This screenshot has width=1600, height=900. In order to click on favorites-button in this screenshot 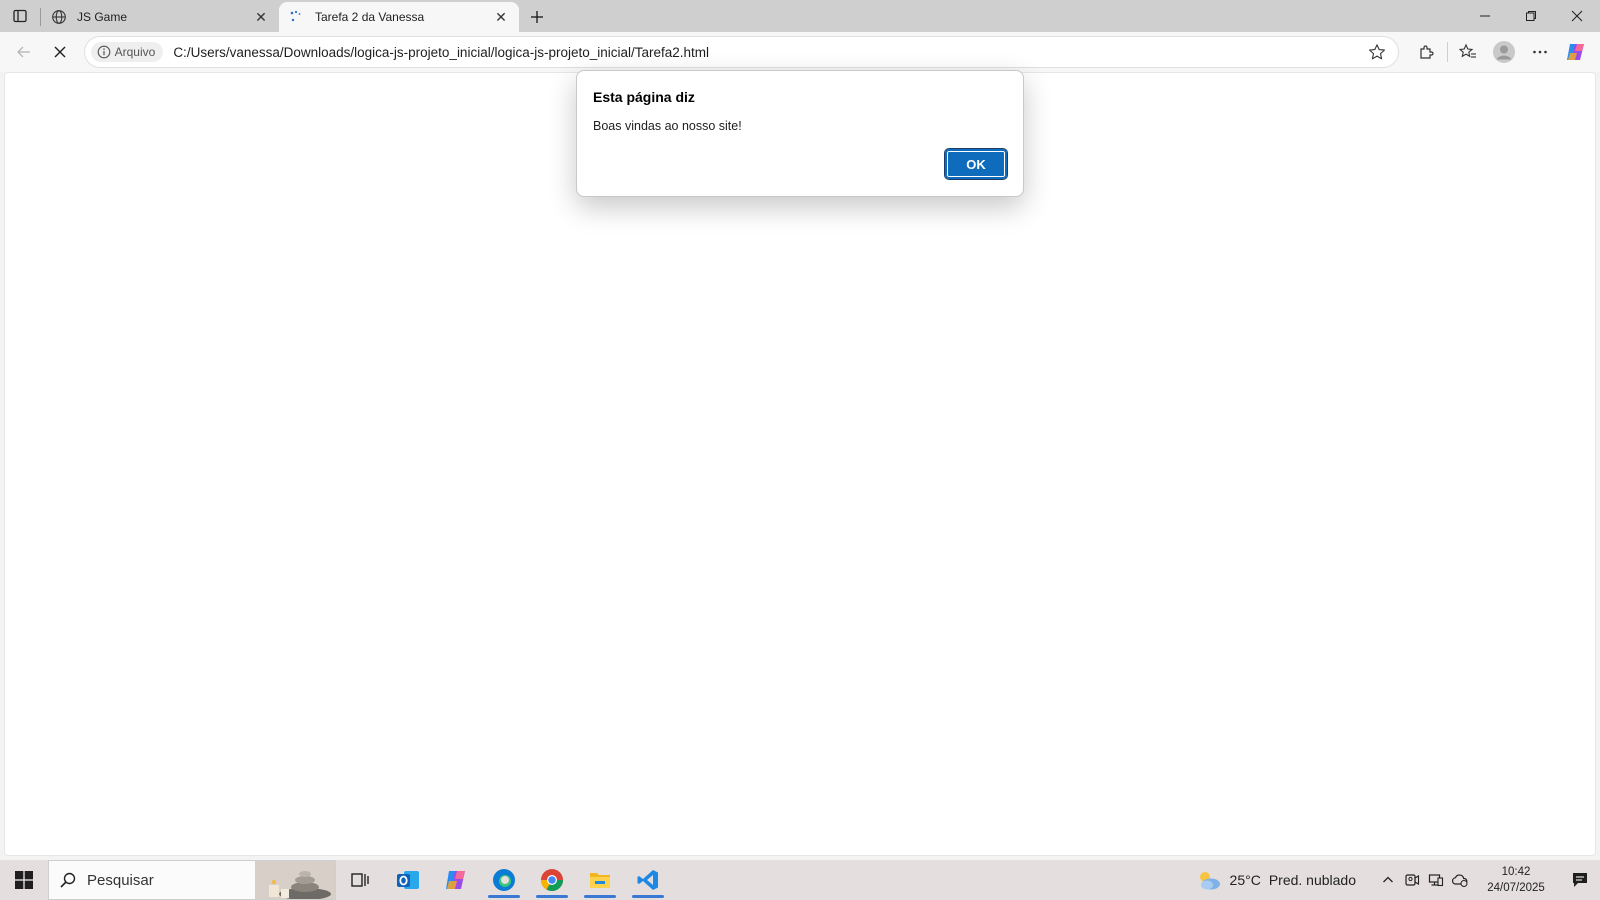, I will do `click(1468, 52)`.